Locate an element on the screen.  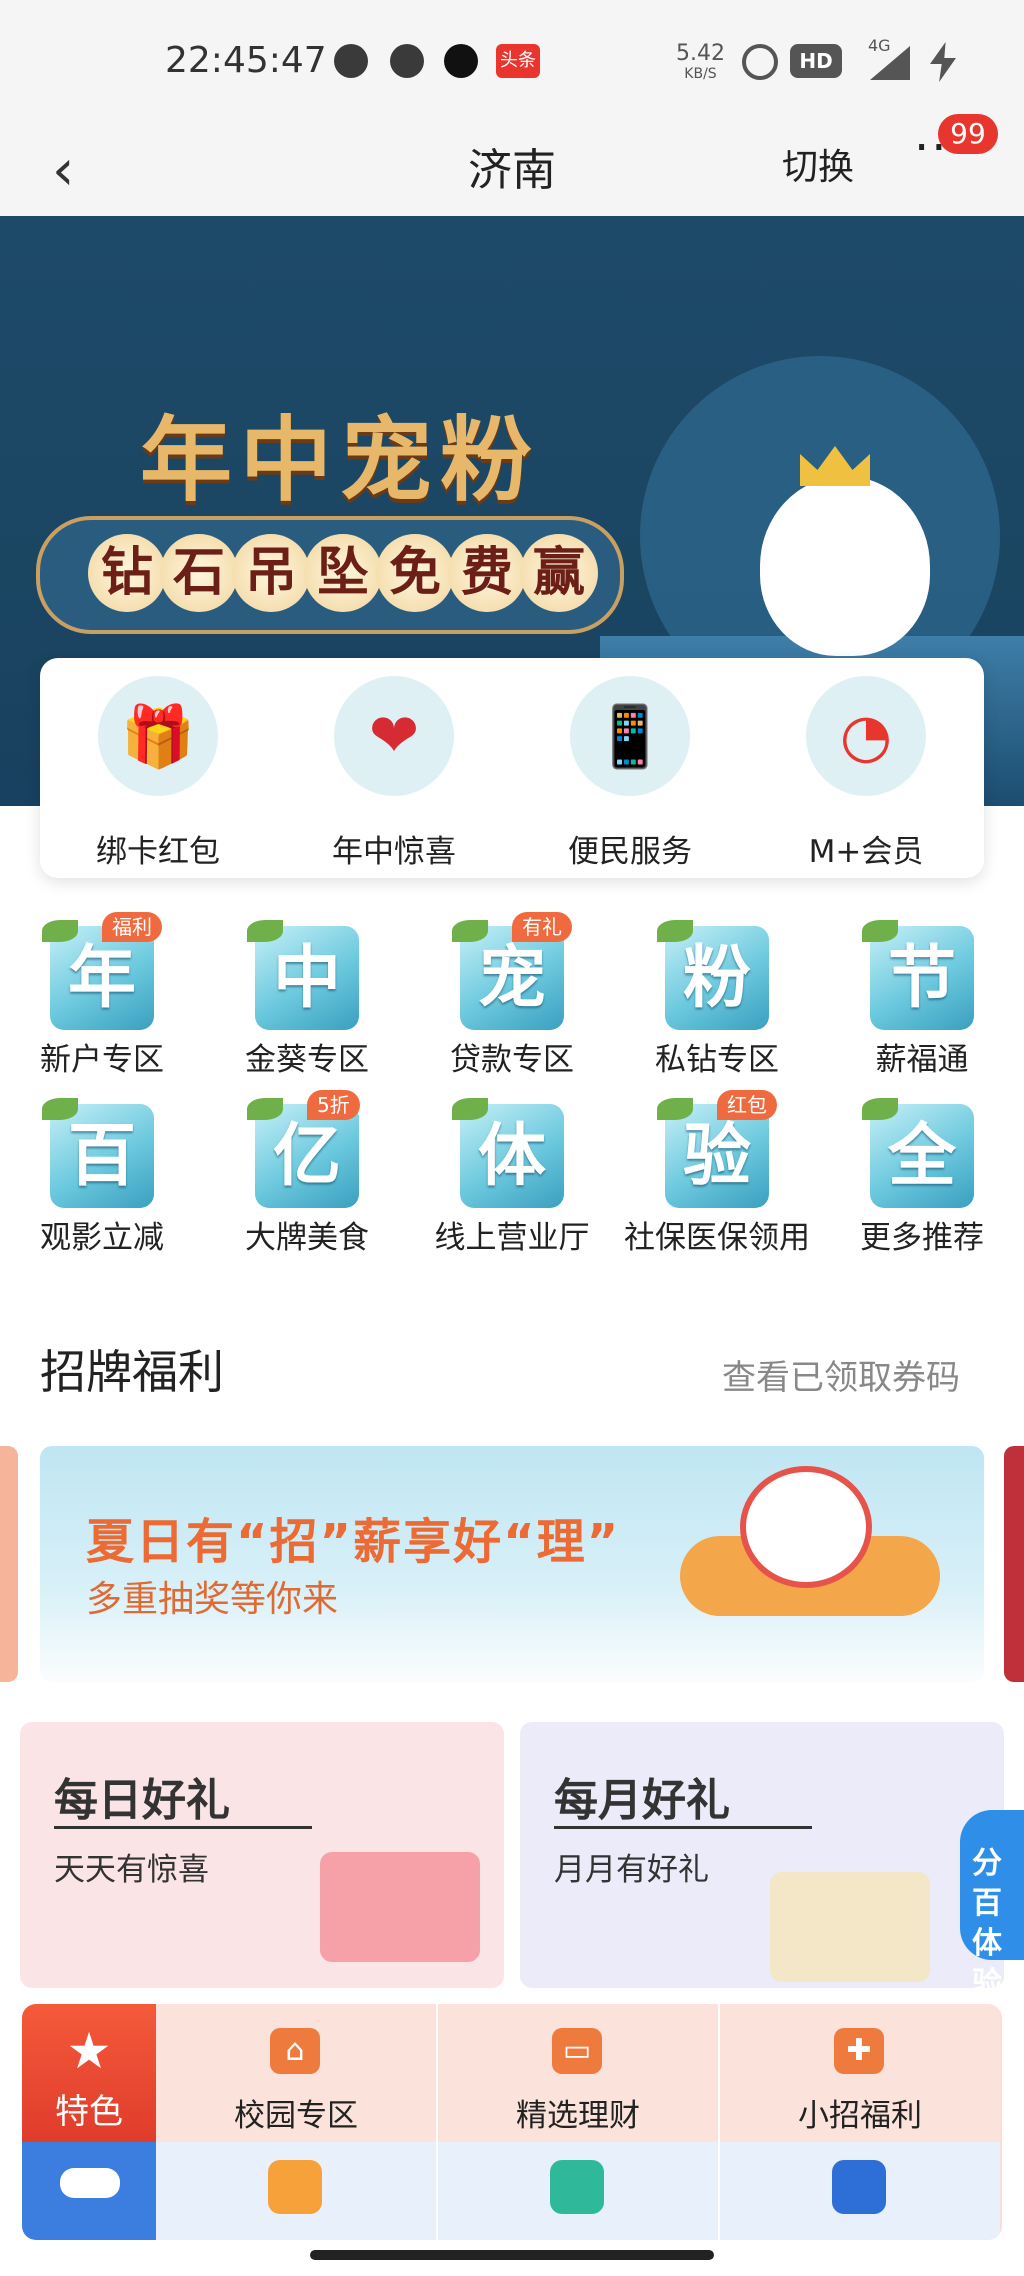
grid-item-movie: 百 观影立减 is located at coordinates (102, 1175).